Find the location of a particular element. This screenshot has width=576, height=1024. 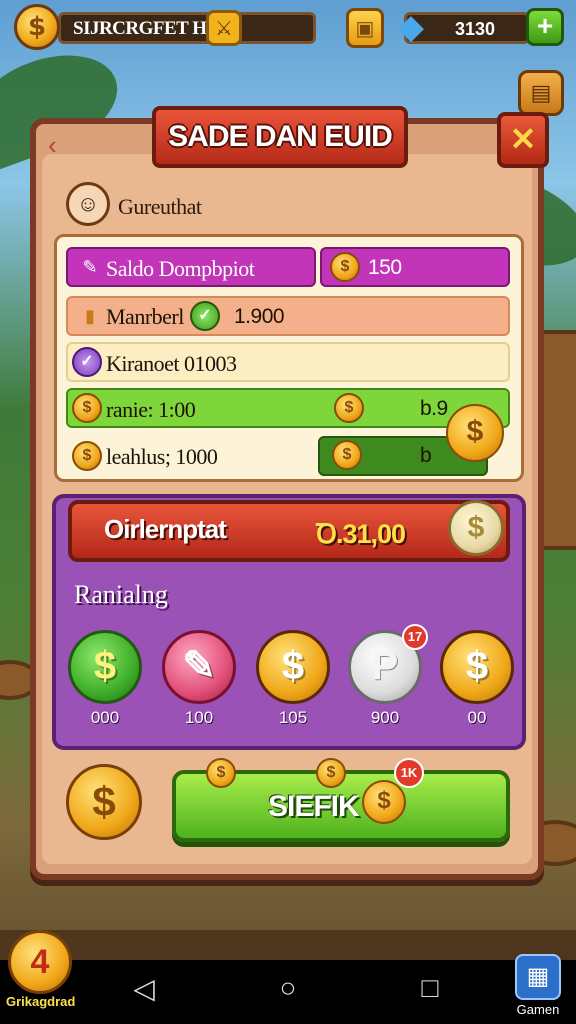

ranking-item: $ 00 is located at coordinates (477, 680).